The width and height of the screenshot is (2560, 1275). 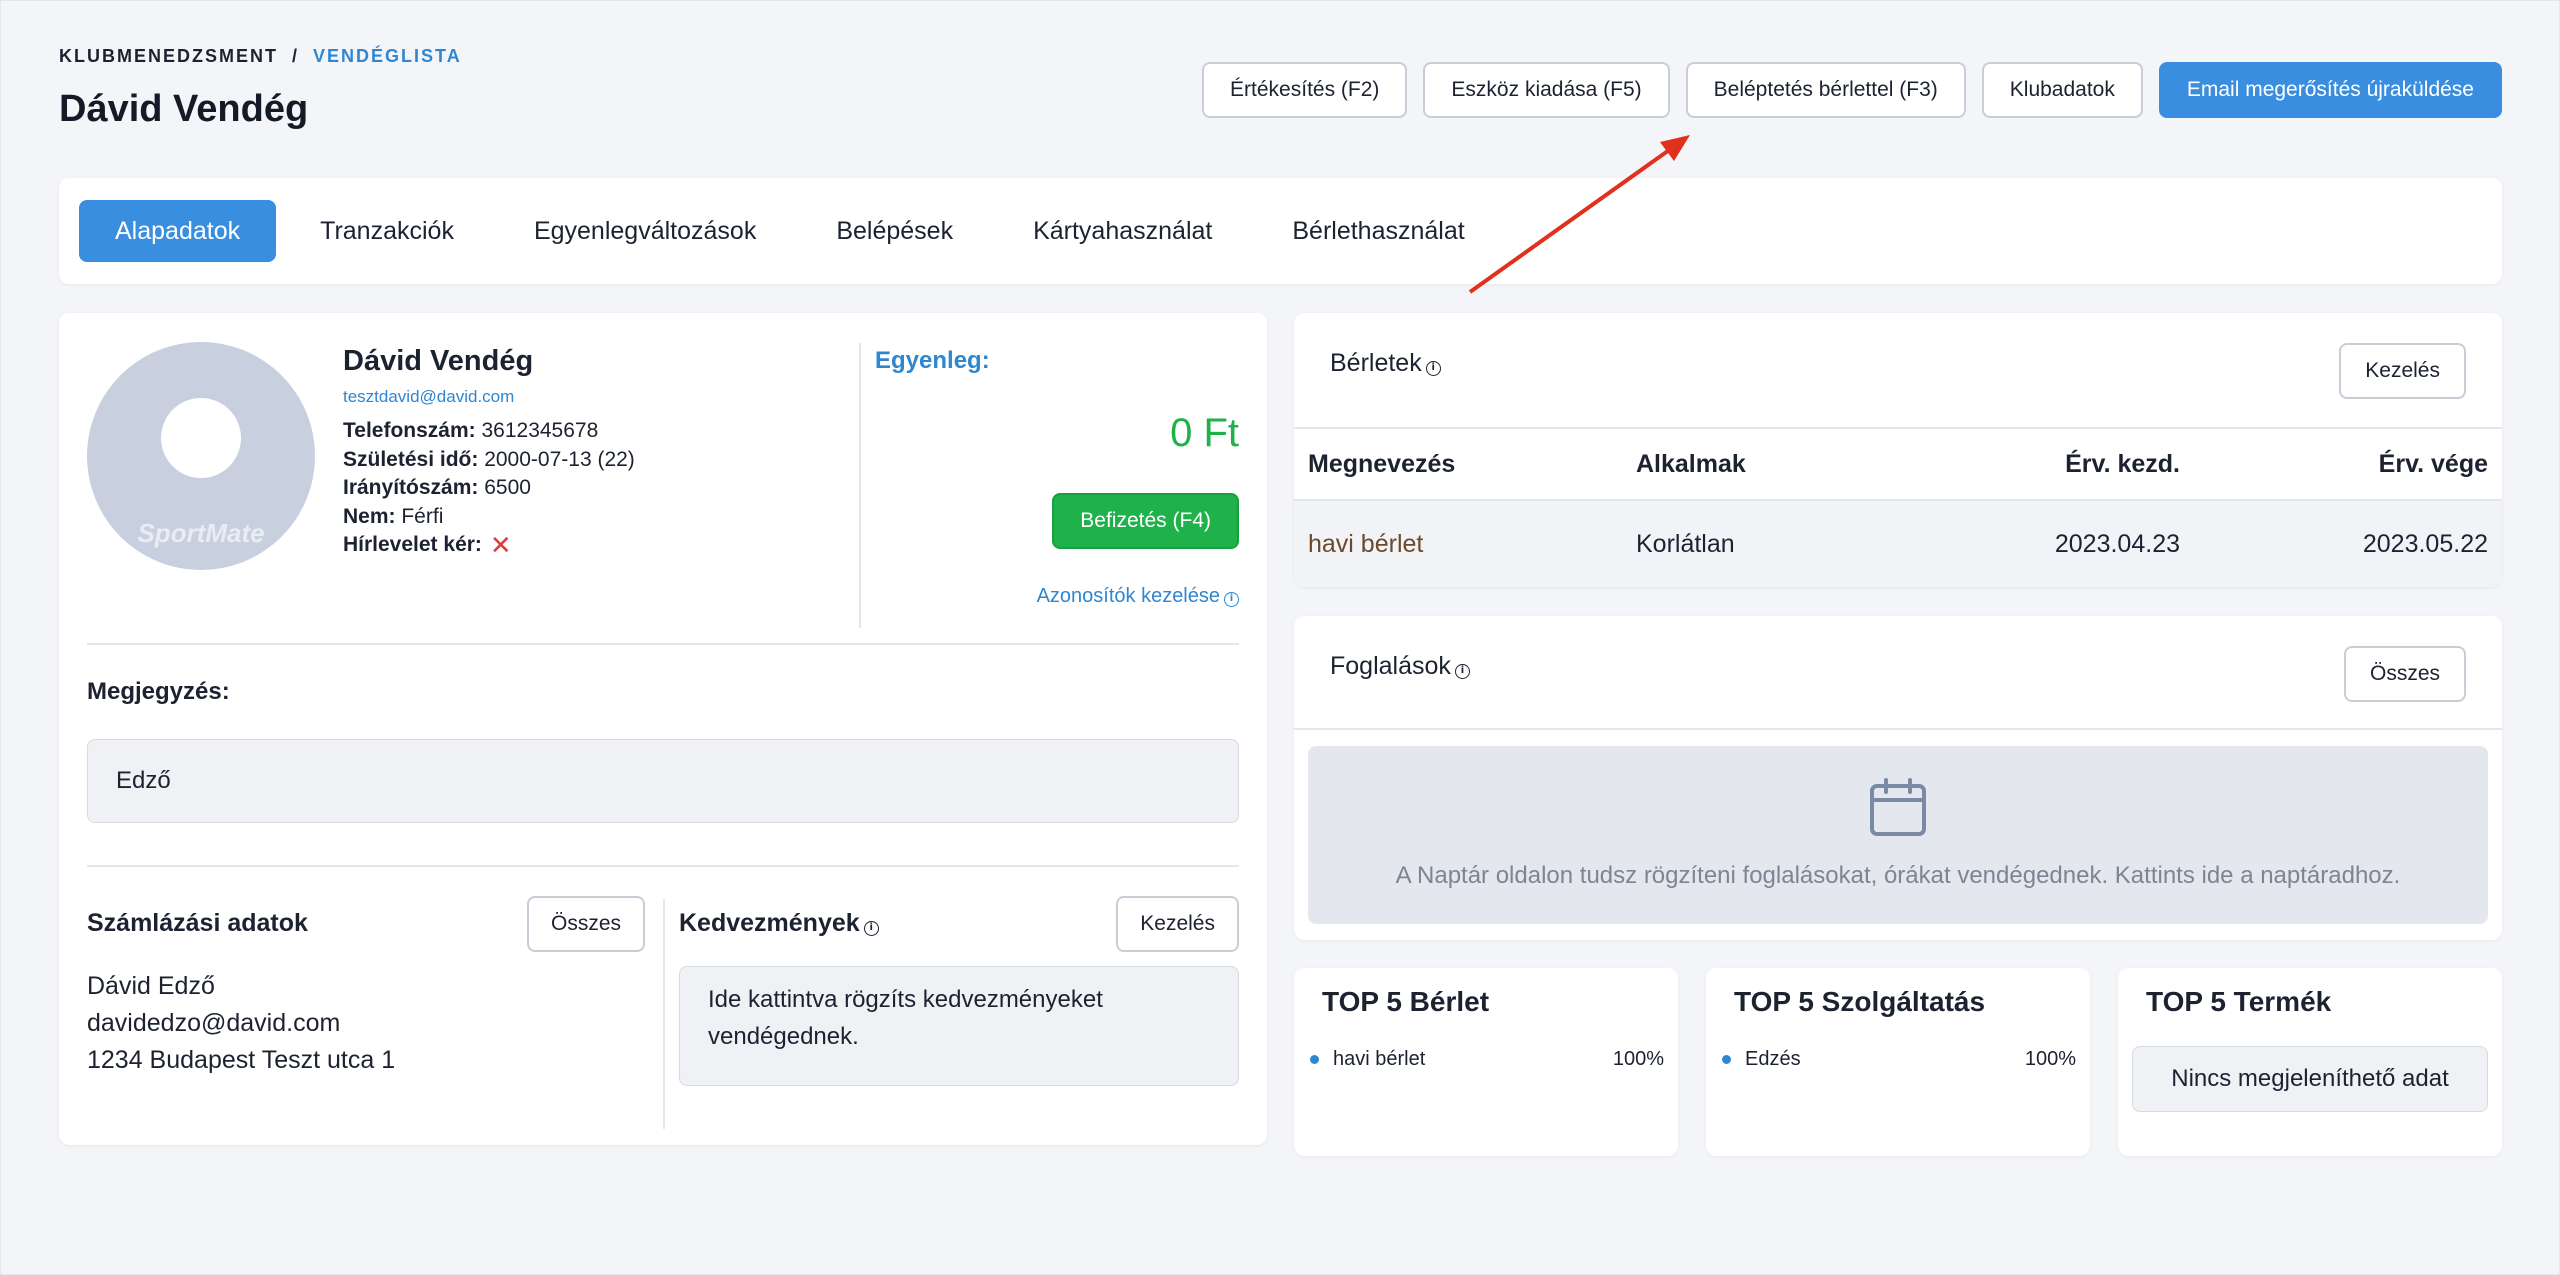 I want to click on column-header-occasions: Alkalmak, so click(x=1691, y=463).